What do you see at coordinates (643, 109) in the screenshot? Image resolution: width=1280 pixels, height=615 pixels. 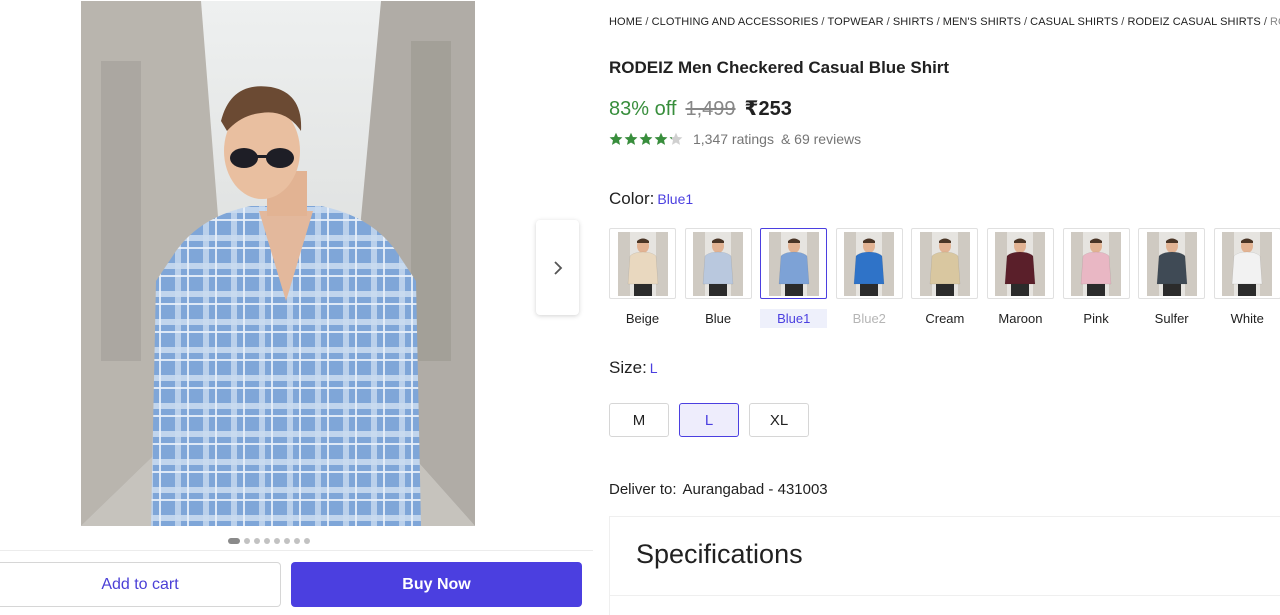 I see `discount-percent: 83% off` at bounding box center [643, 109].